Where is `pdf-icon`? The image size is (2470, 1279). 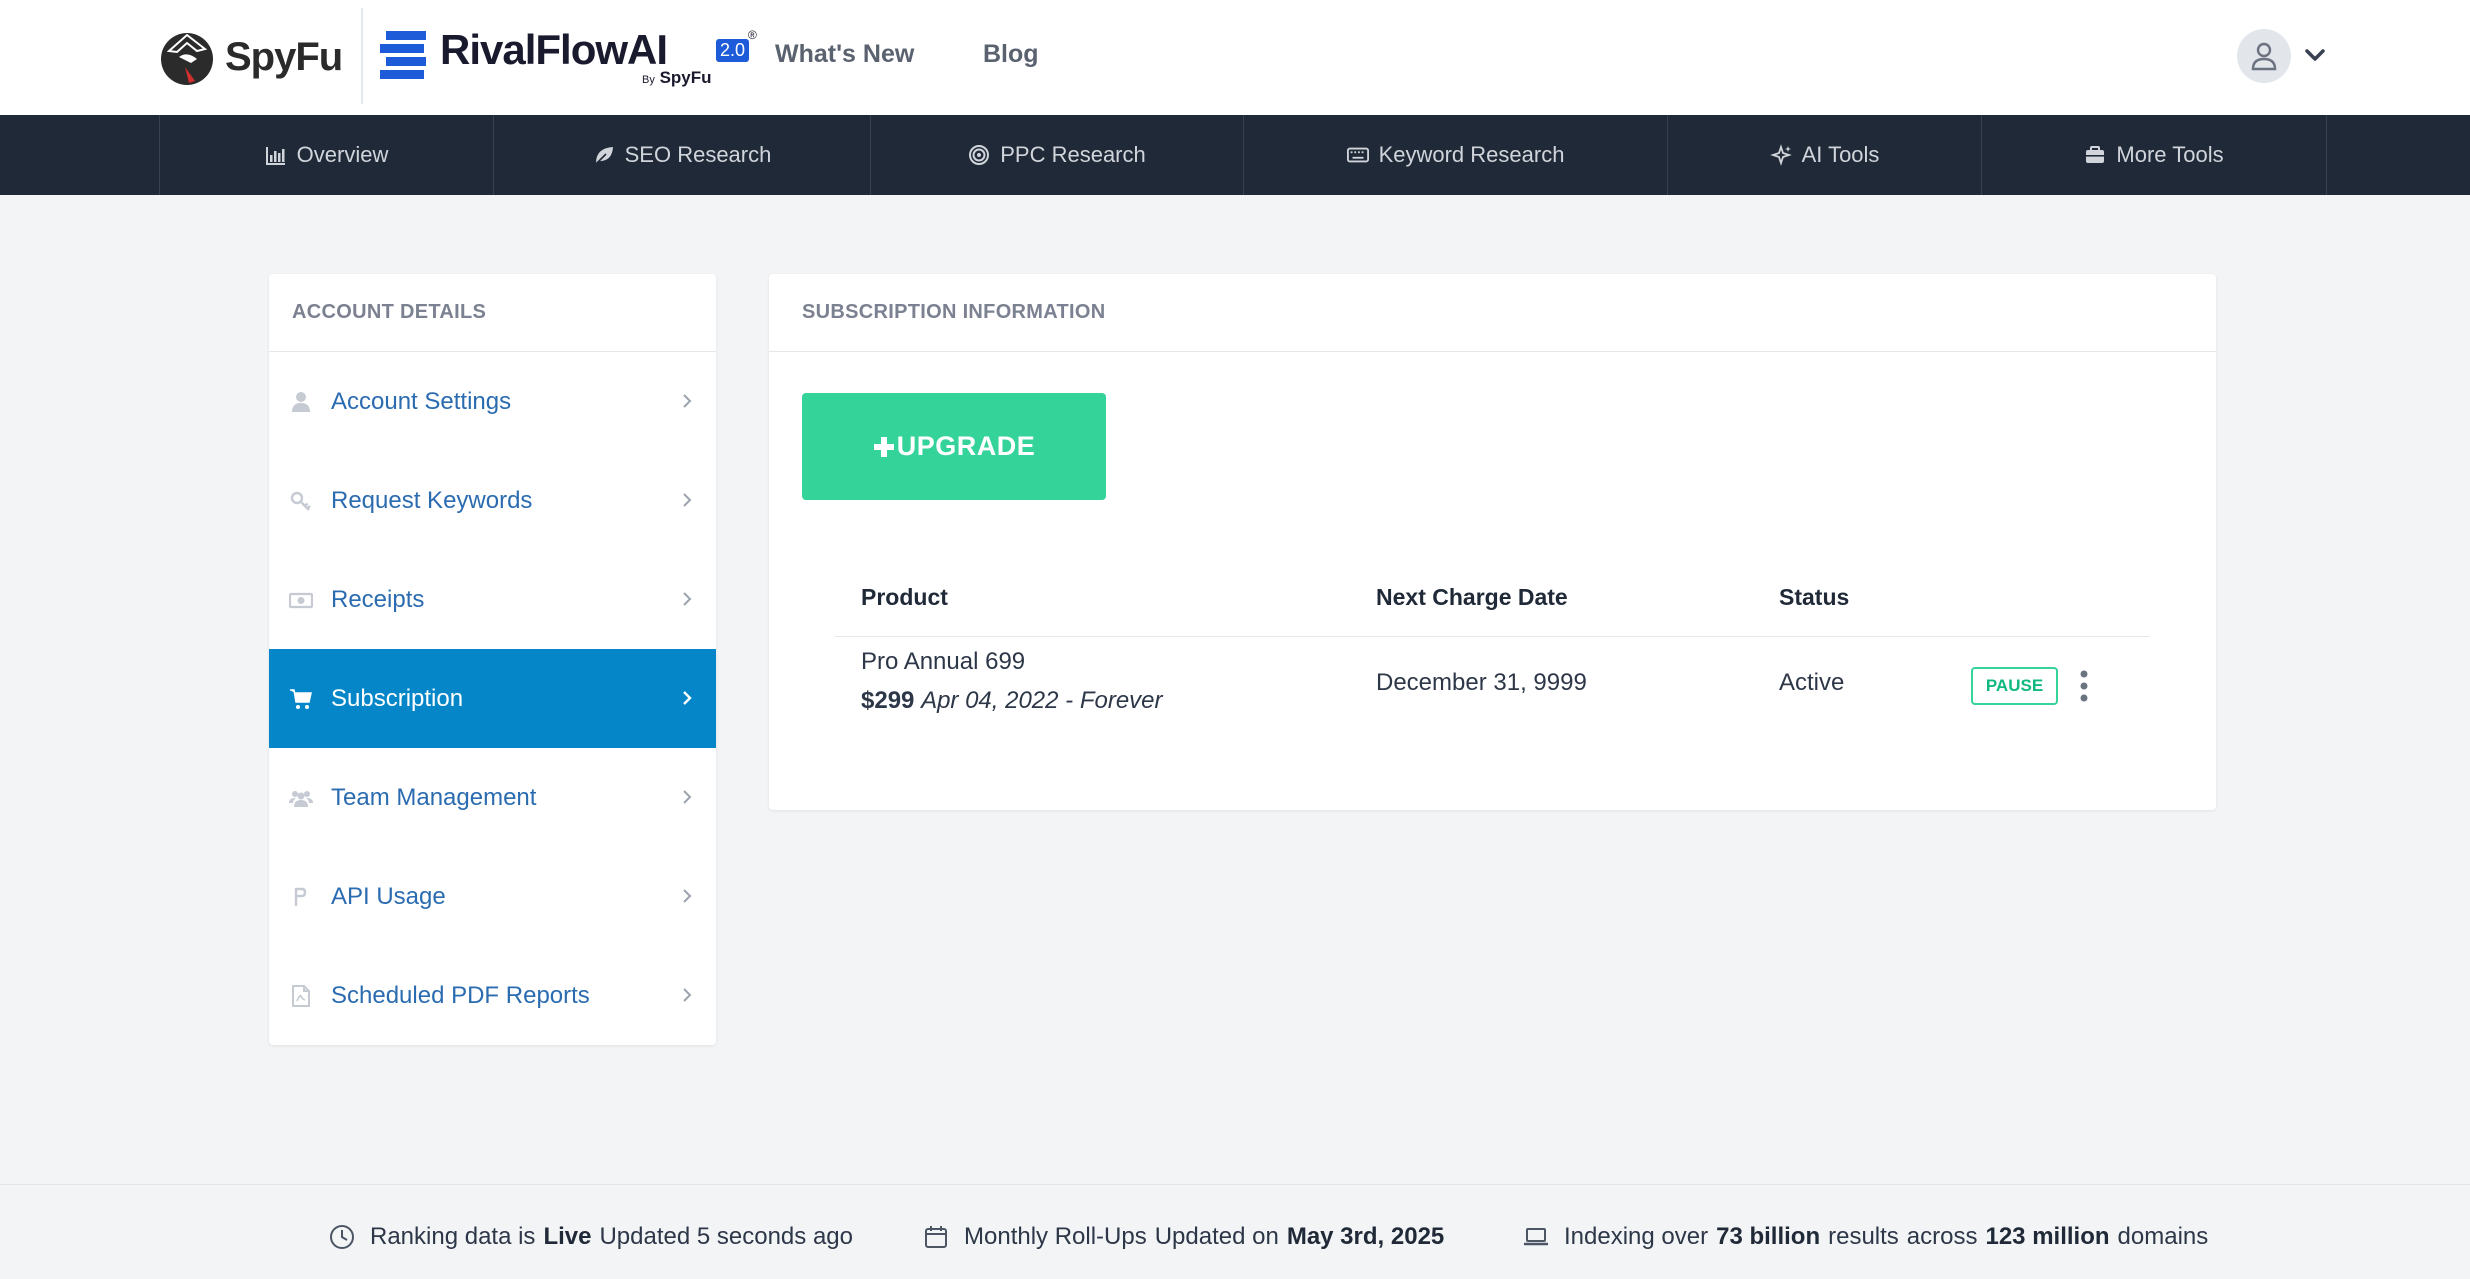 pdf-icon is located at coordinates (301, 995).